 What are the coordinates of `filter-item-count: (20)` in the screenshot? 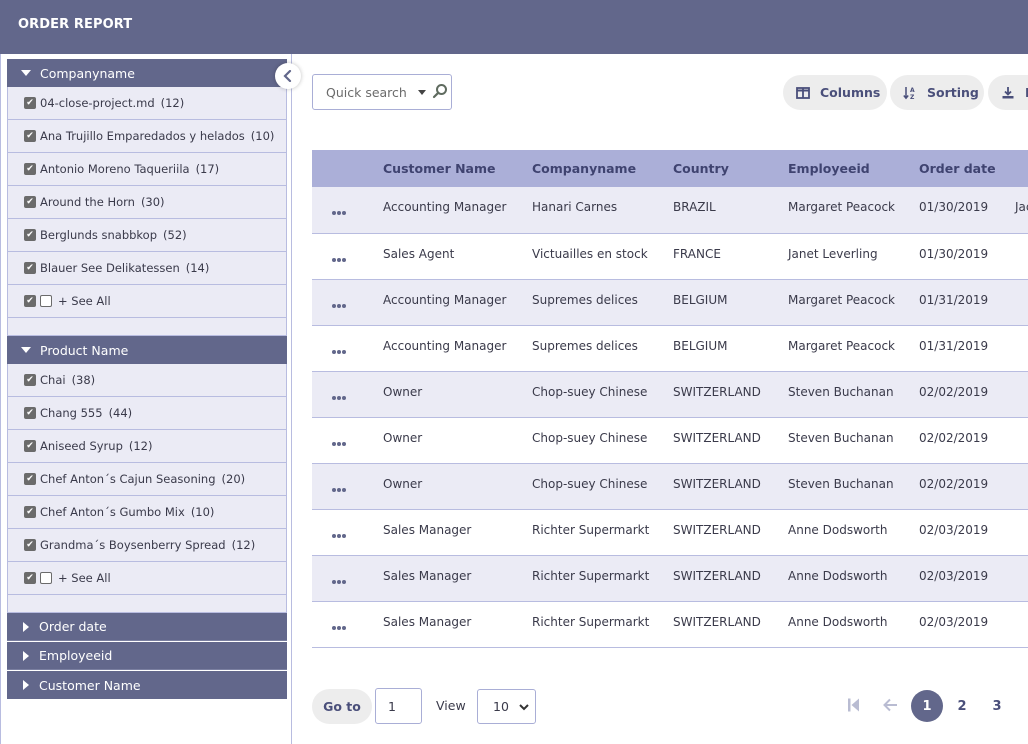 It's located at (233, 479).